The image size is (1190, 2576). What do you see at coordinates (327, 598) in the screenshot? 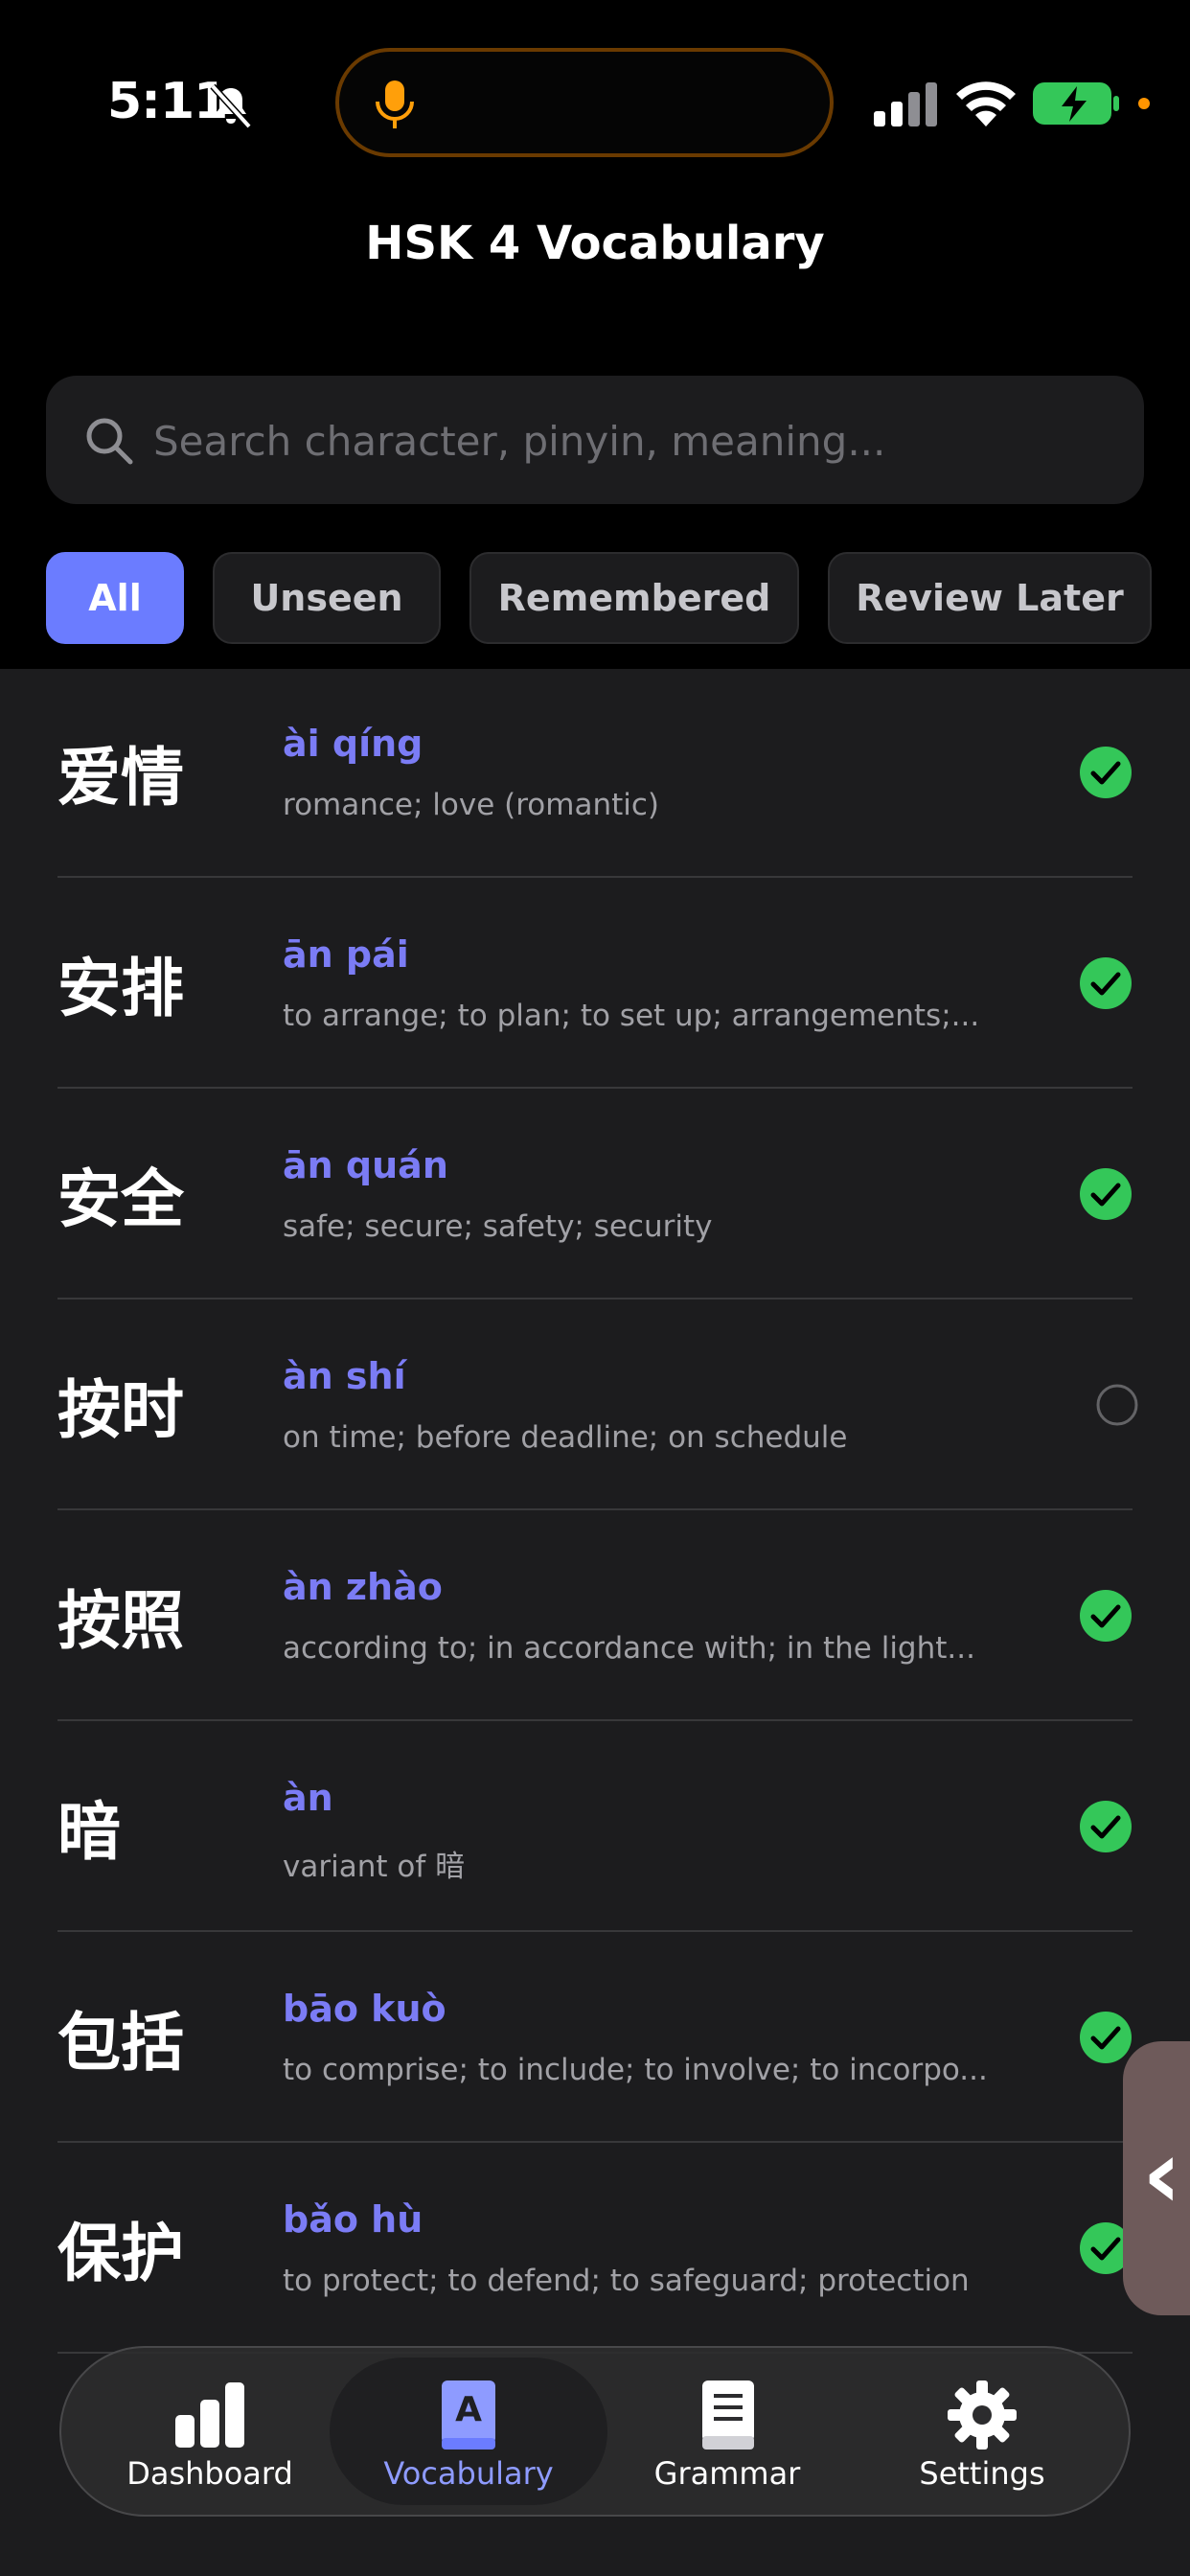
I see `filter-unseen: Unseen` at bounding box center [327, 598].